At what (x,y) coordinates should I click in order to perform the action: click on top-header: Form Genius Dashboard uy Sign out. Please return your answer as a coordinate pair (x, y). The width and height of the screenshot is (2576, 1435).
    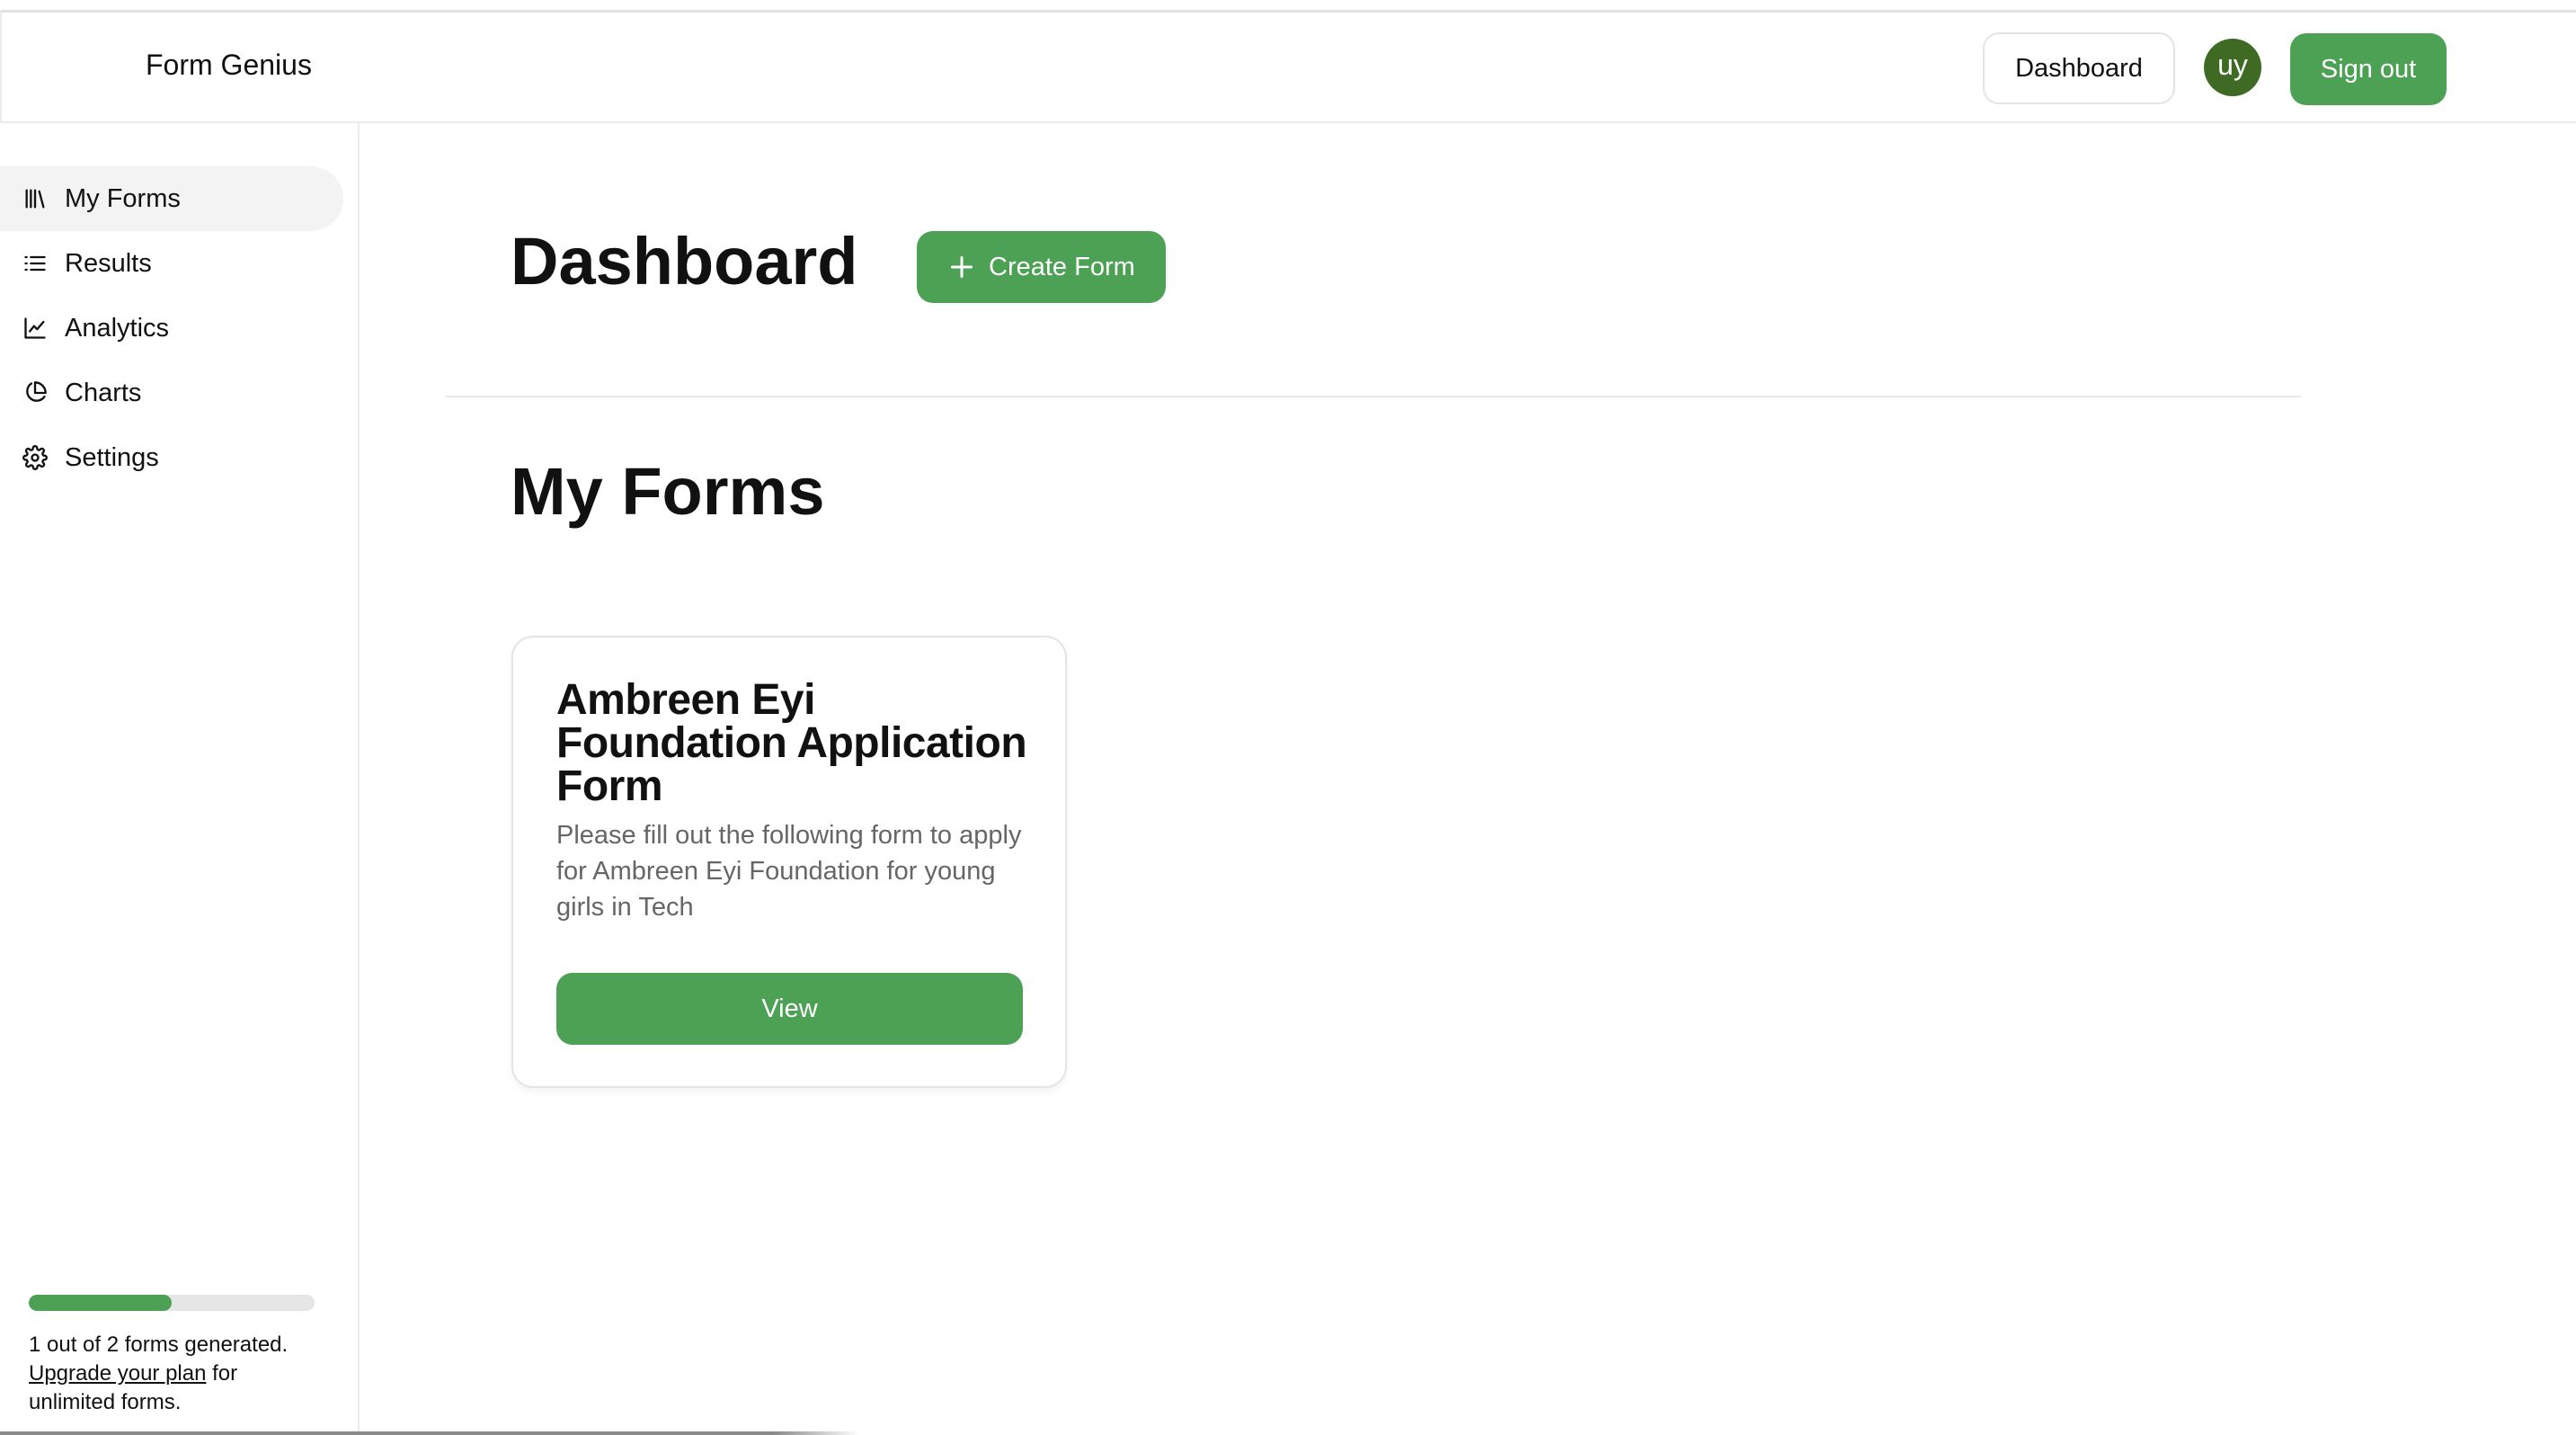
    Looking at the image, I should click on (1288, 67).